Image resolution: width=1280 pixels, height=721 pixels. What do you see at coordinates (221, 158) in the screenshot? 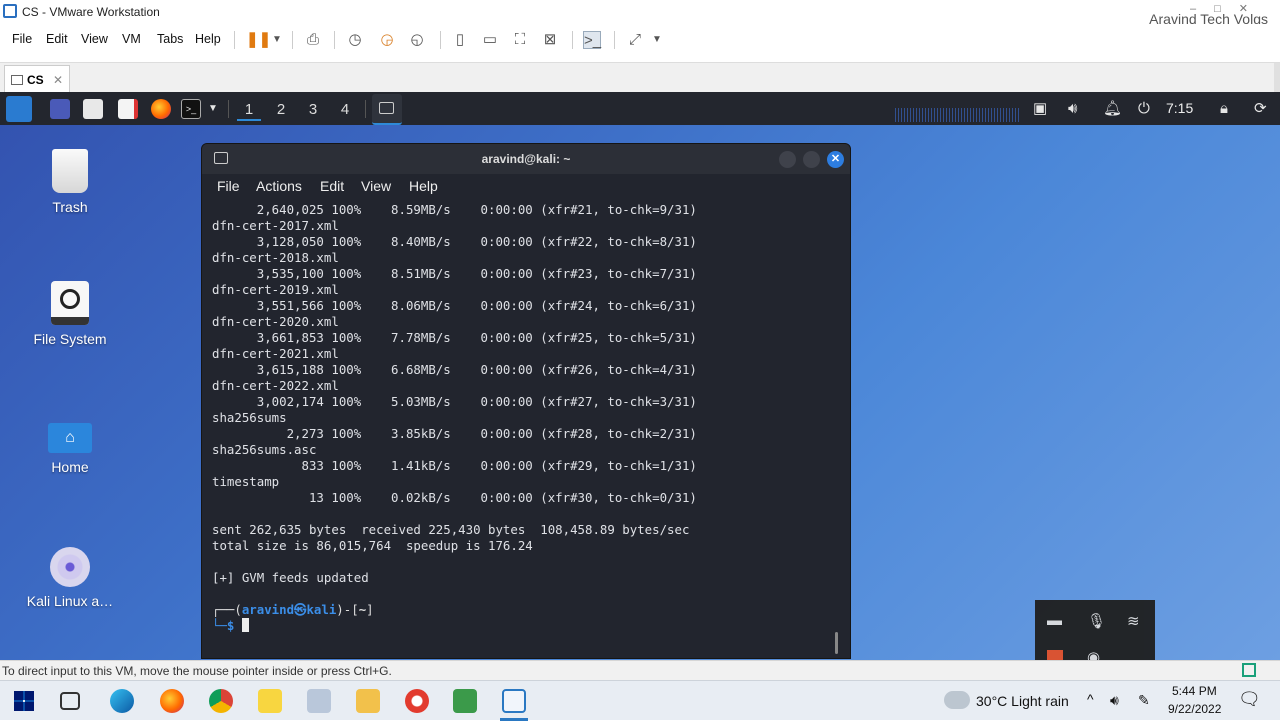
I see `terminal-icon` at bounding box center [221, 158].